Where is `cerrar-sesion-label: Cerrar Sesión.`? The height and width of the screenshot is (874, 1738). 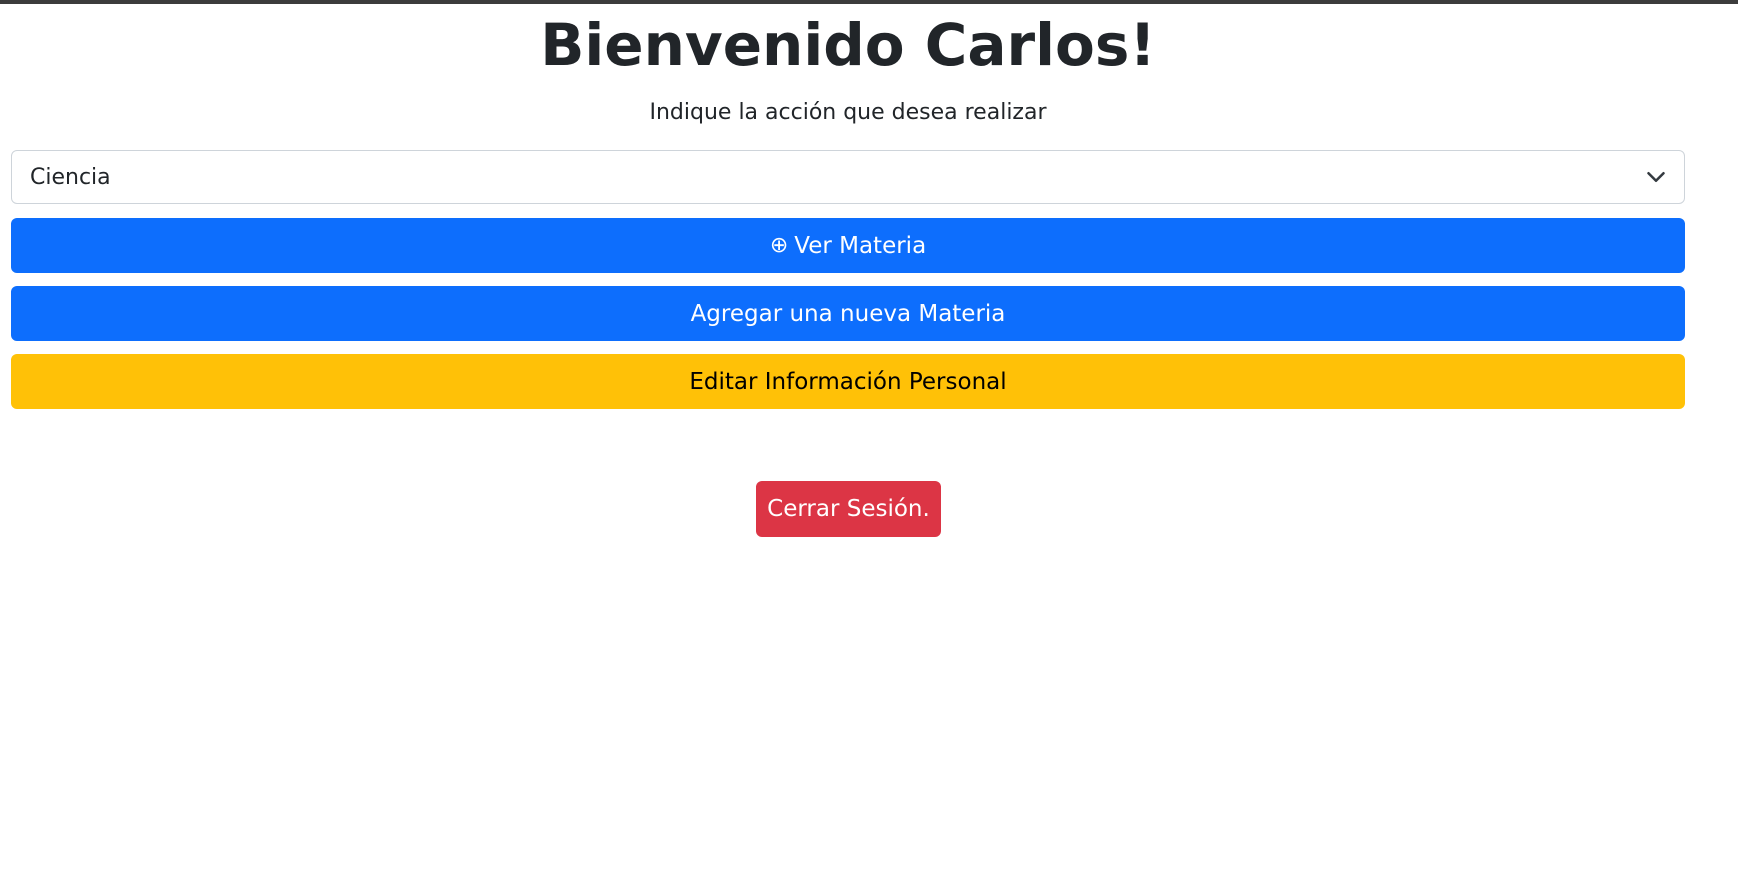
cerrar-sesion-label: Cerrar Sesión. is located at coordinates (848, 509).